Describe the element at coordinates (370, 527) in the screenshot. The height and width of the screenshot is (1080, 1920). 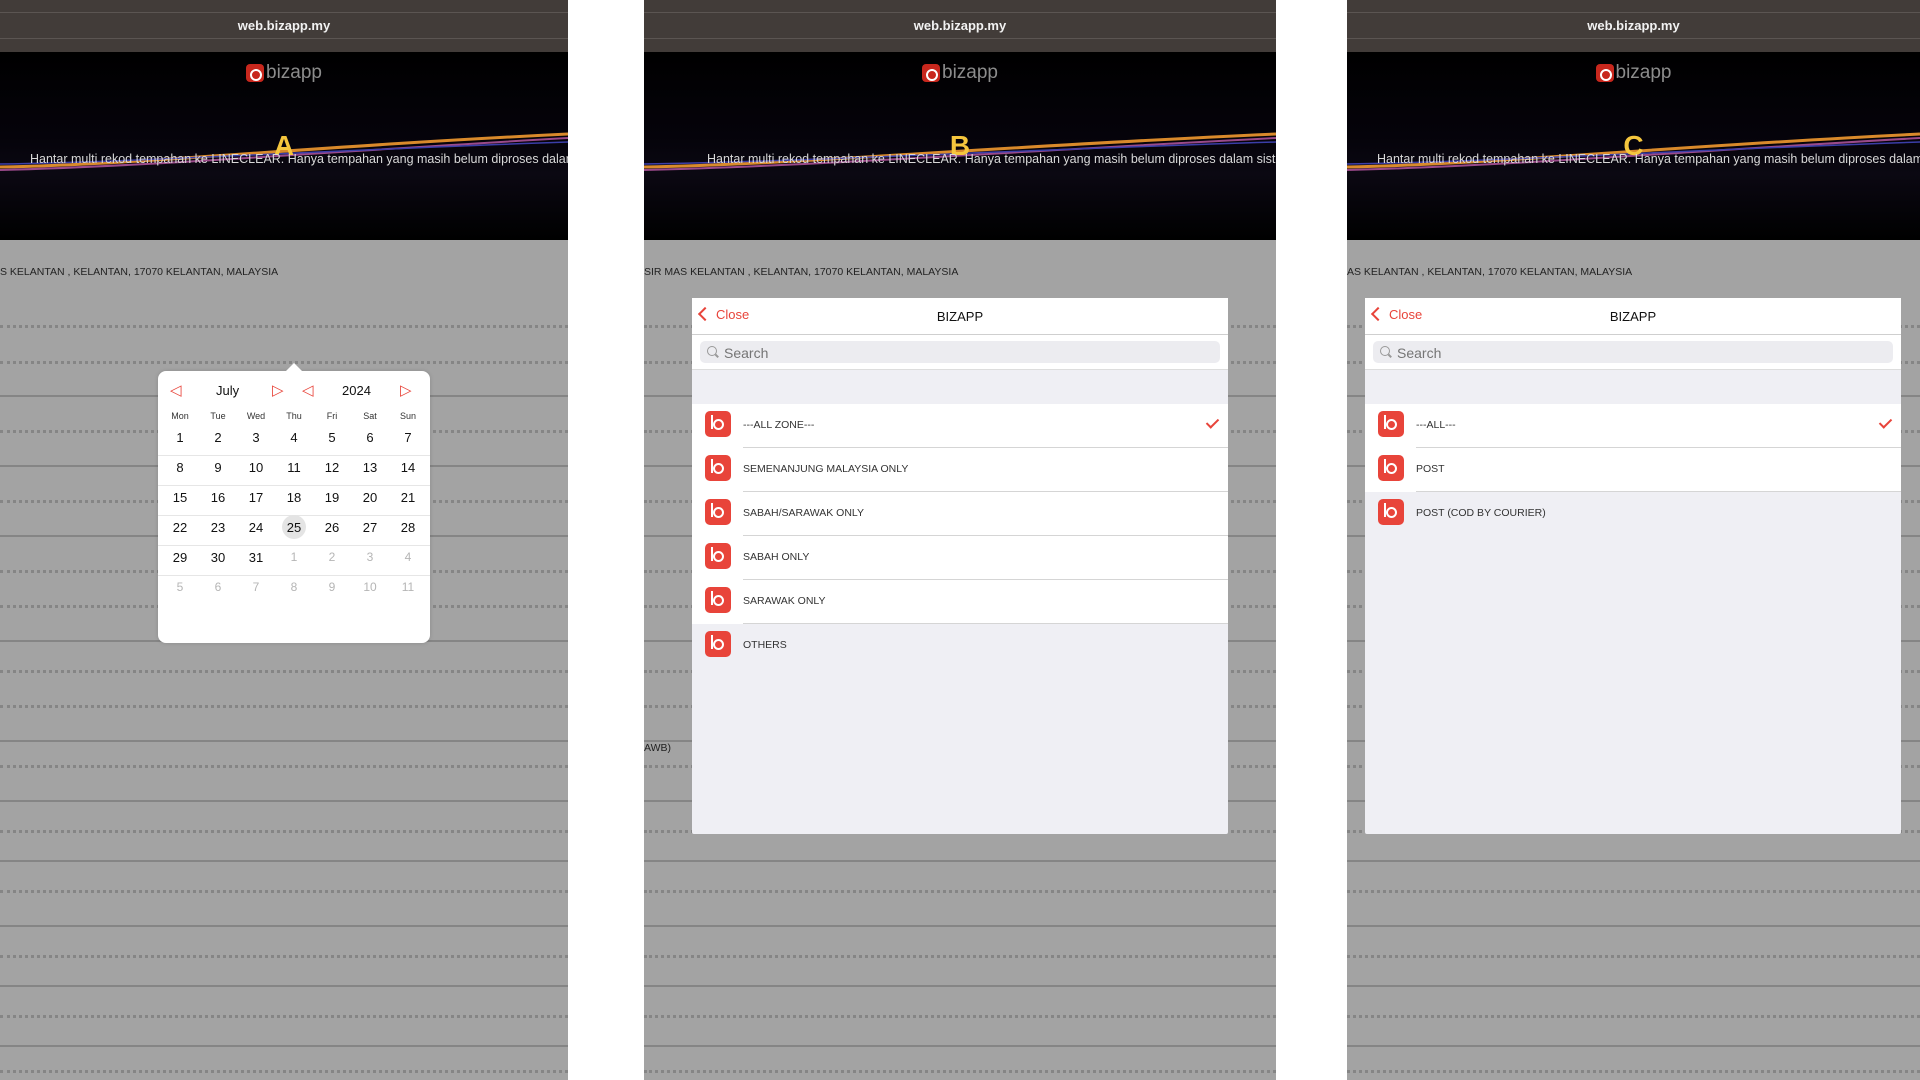
I see `calendar-day-cell: 27` at that location.